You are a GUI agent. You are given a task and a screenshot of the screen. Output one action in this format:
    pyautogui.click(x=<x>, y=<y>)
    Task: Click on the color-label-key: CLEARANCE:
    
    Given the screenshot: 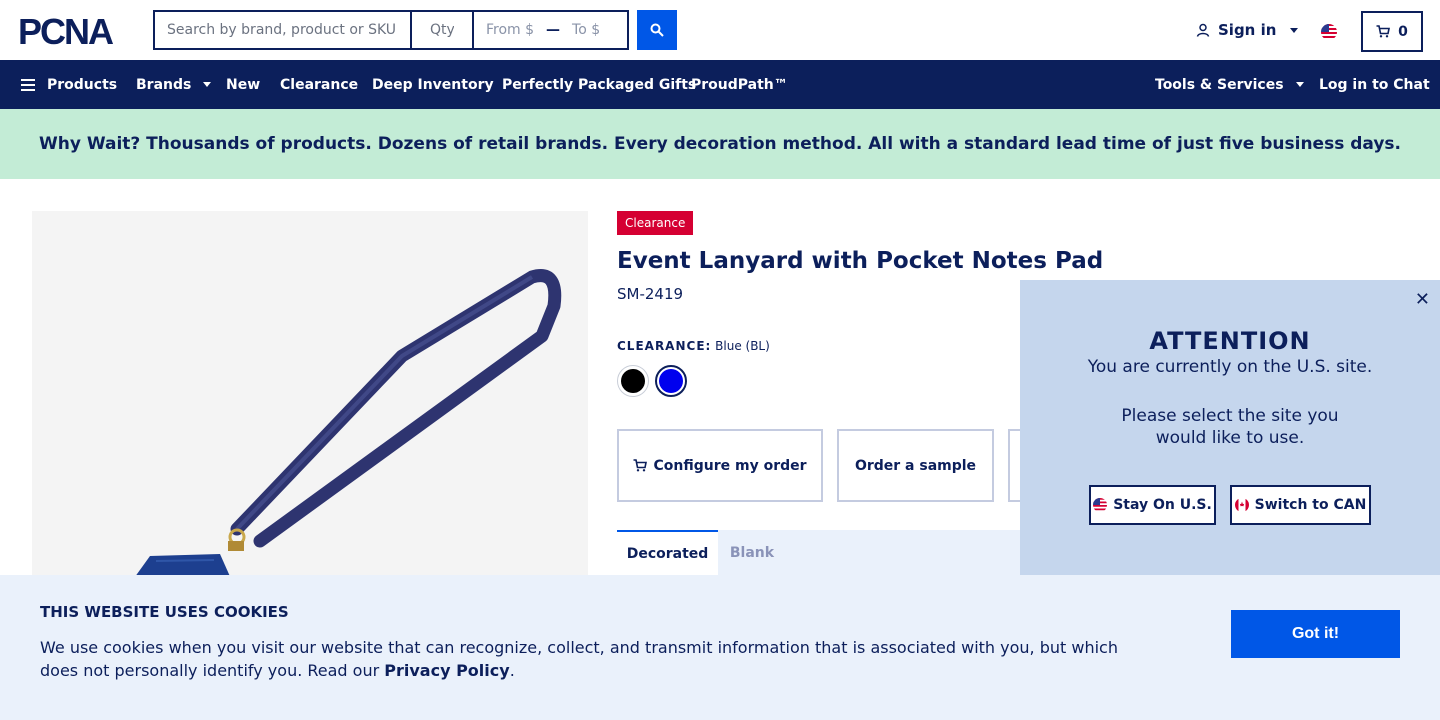 What is the action you would take?
    pyautogui.click(x=664, y=346)
    